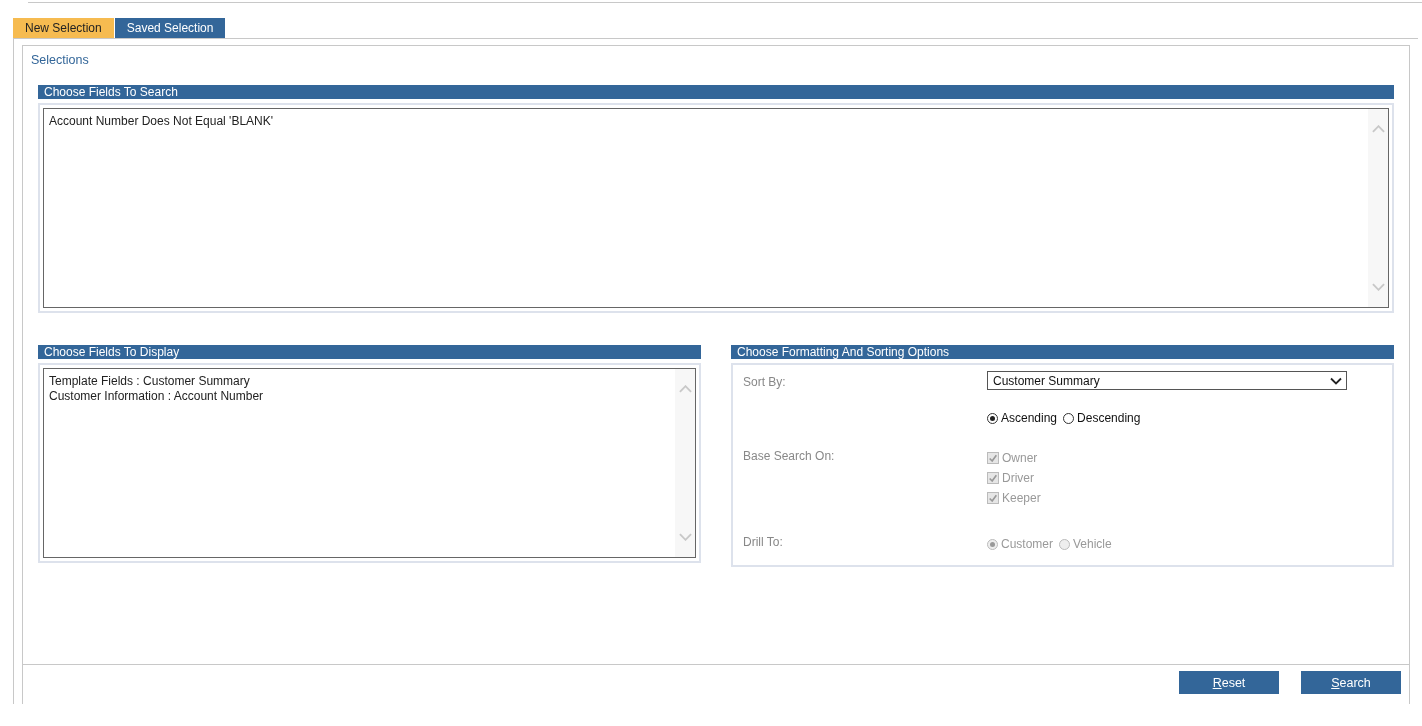 This screenshot has width=1422, height=726. What do you see at coordinates (359, 396) in the screenshot?
I see `field-item: Customer Information : Account Number` at bounding box center [359, 396].